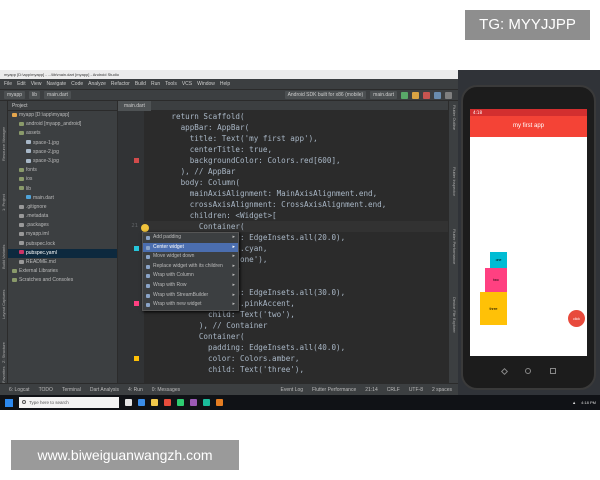 Image resolution: width=600 pixels, height=480 pixels. What do you see at coordinates (296, 369) in the screenshot?
I see `code-line: child: Text('three'),` at bounding box center [296, 369].